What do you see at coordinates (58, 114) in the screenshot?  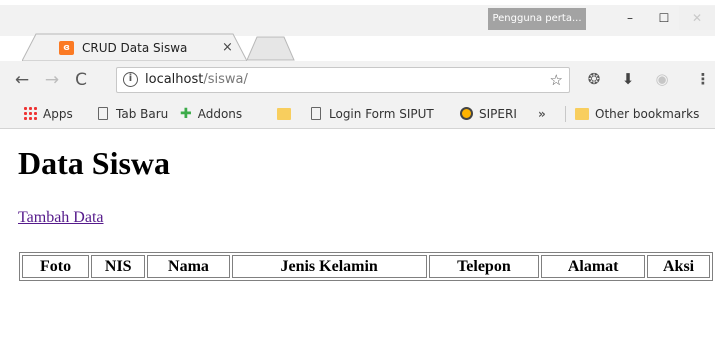 I see `bookmark-label: Apps` at bounding box center [58, 114].